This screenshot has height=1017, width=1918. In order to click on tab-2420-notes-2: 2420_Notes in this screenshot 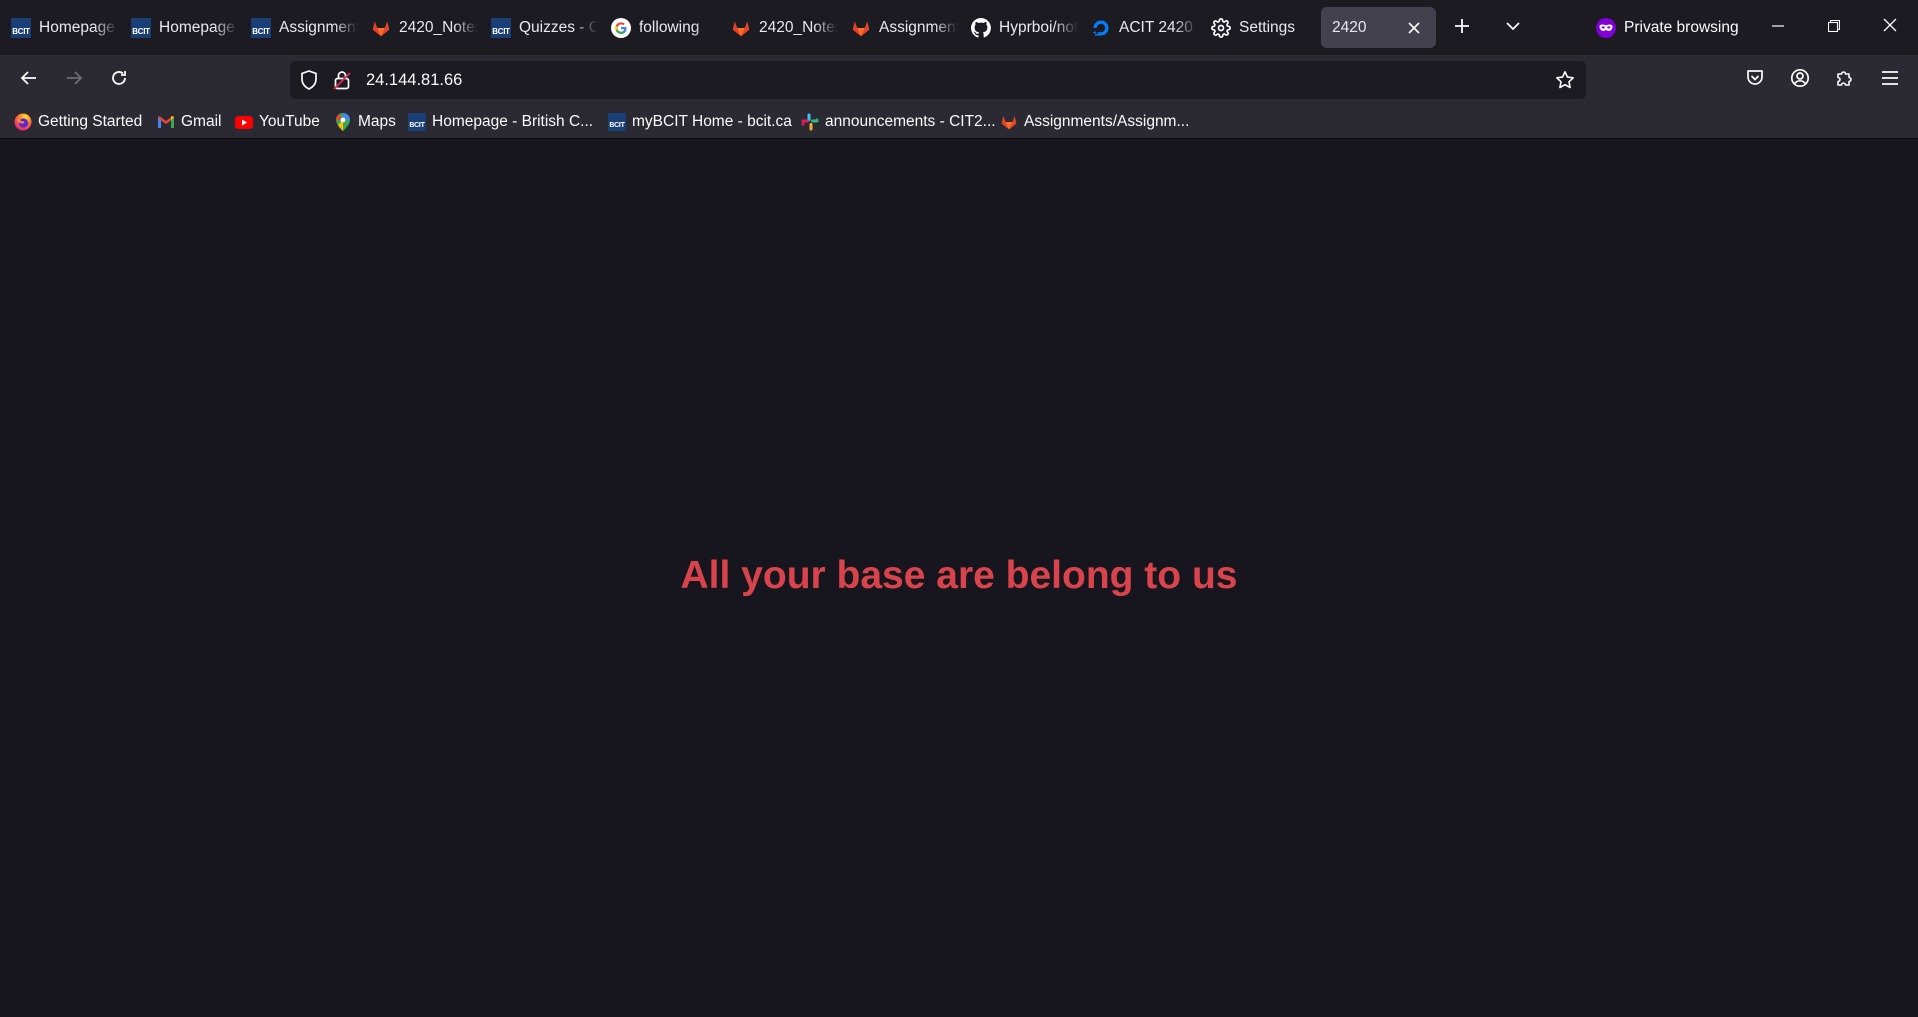, I will do `click(779, 27)`.